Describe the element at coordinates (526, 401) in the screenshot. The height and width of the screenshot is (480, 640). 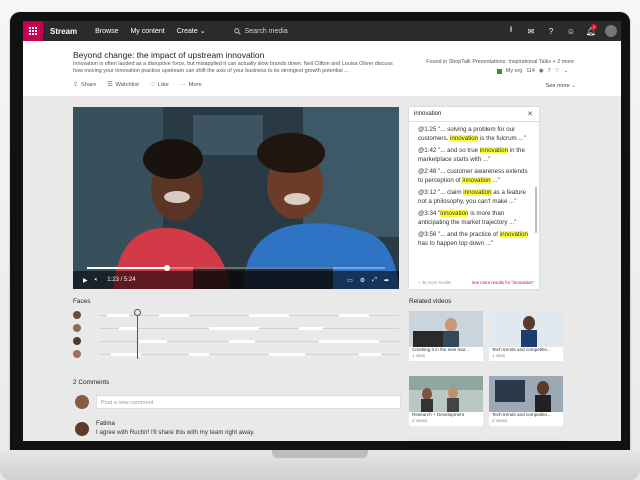
I see `related-video-card: Tech trends and competitio... 2 views` at that location.